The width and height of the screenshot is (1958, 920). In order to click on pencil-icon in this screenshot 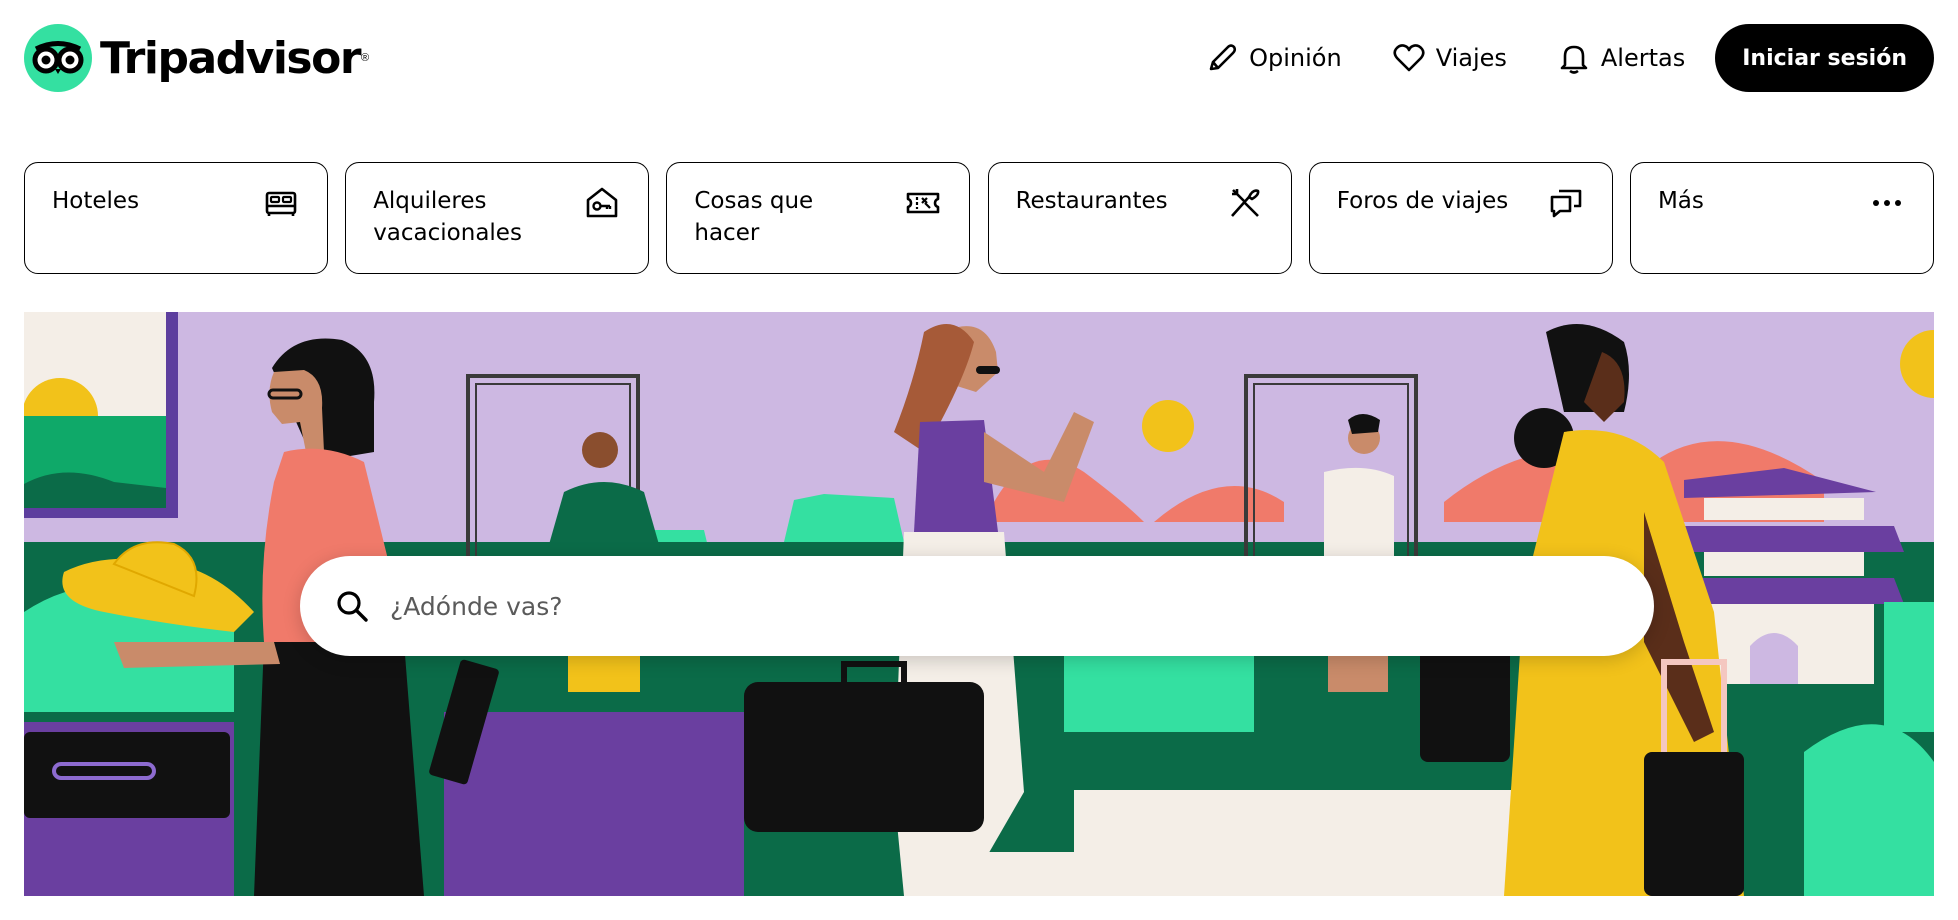, I will do `click(1223, 57)`.